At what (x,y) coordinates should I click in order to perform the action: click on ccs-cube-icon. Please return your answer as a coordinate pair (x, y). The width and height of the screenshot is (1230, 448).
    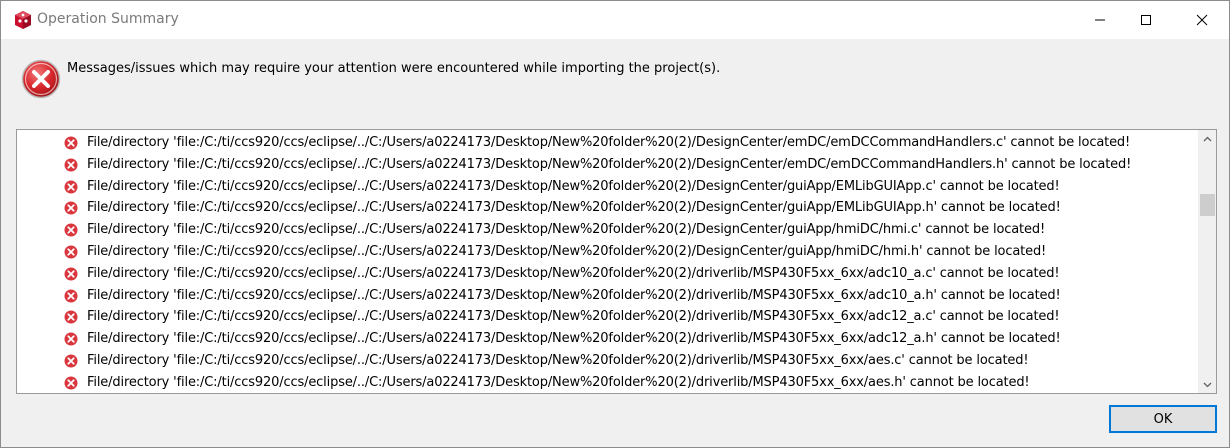
    Looking at the image, I should click on (23, 20).